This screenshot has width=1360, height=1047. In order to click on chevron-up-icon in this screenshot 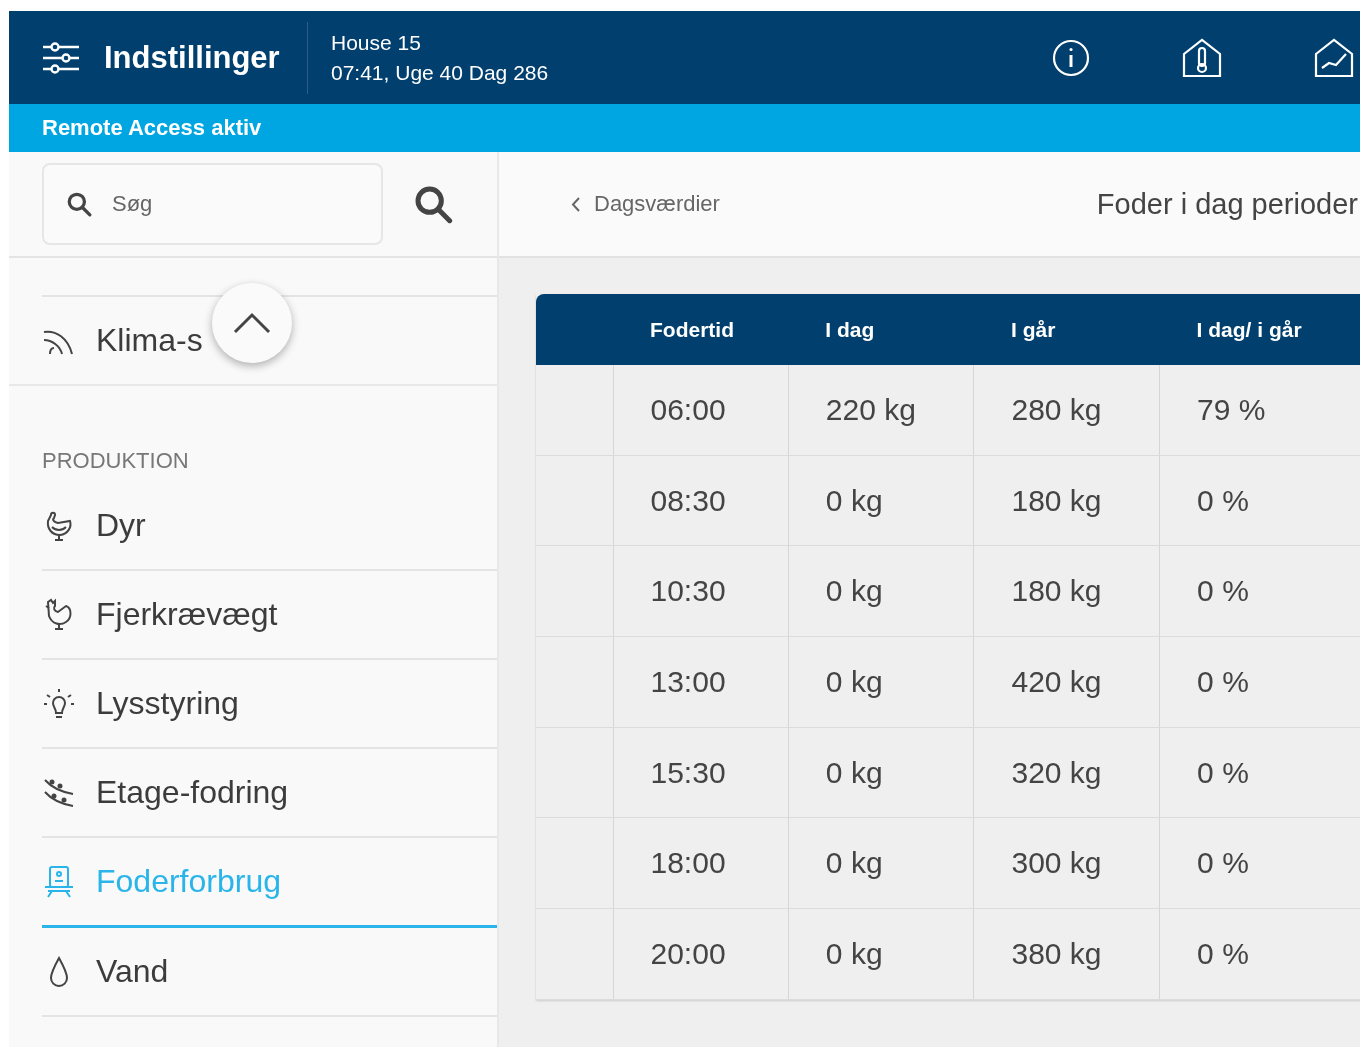, I will do `click(252, 323)`.